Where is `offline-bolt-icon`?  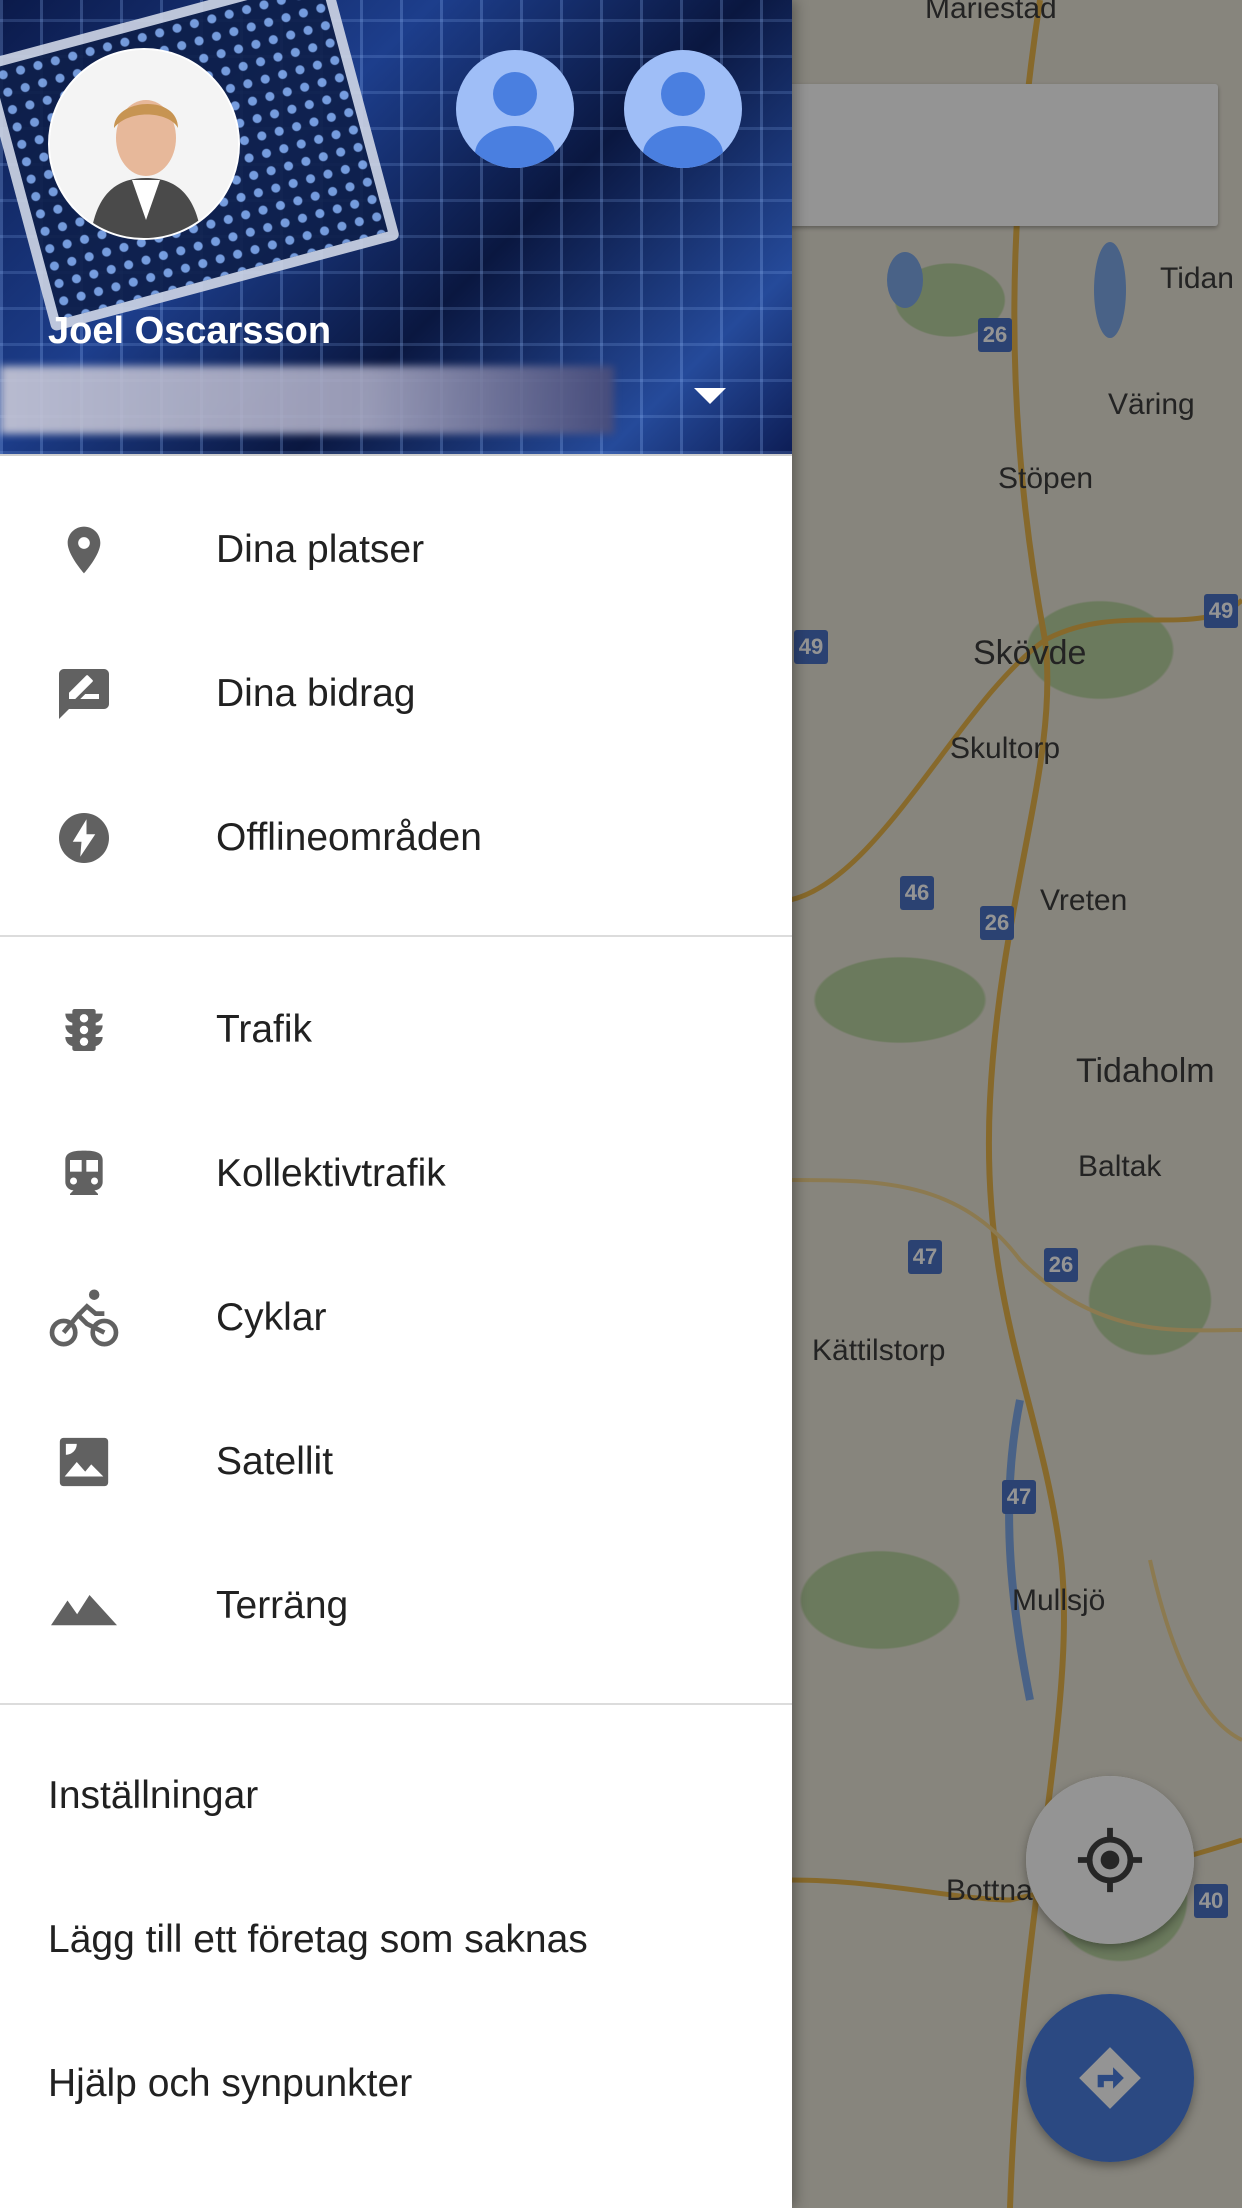 offline-bolt-icon is located at coordinates (84, 838).